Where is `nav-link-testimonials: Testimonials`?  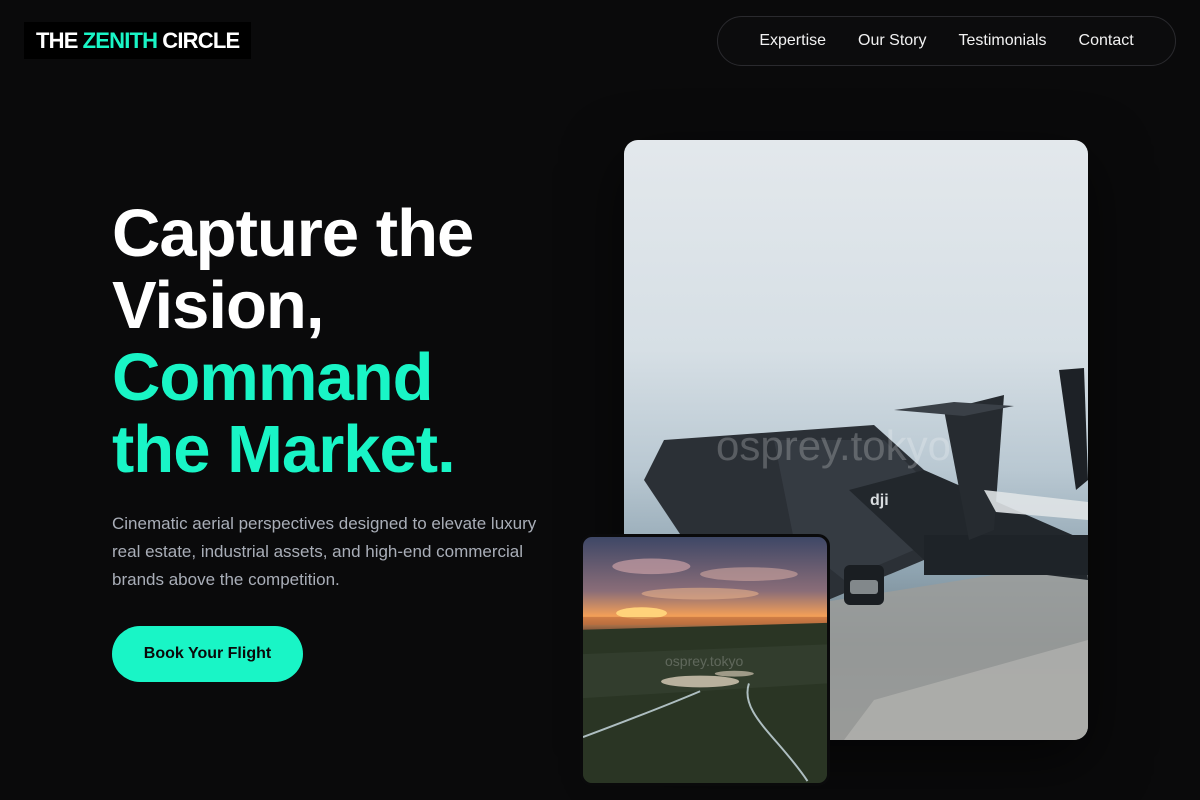 nav-link-testimonials: Testimonials is located at coordinates (1003, 41).